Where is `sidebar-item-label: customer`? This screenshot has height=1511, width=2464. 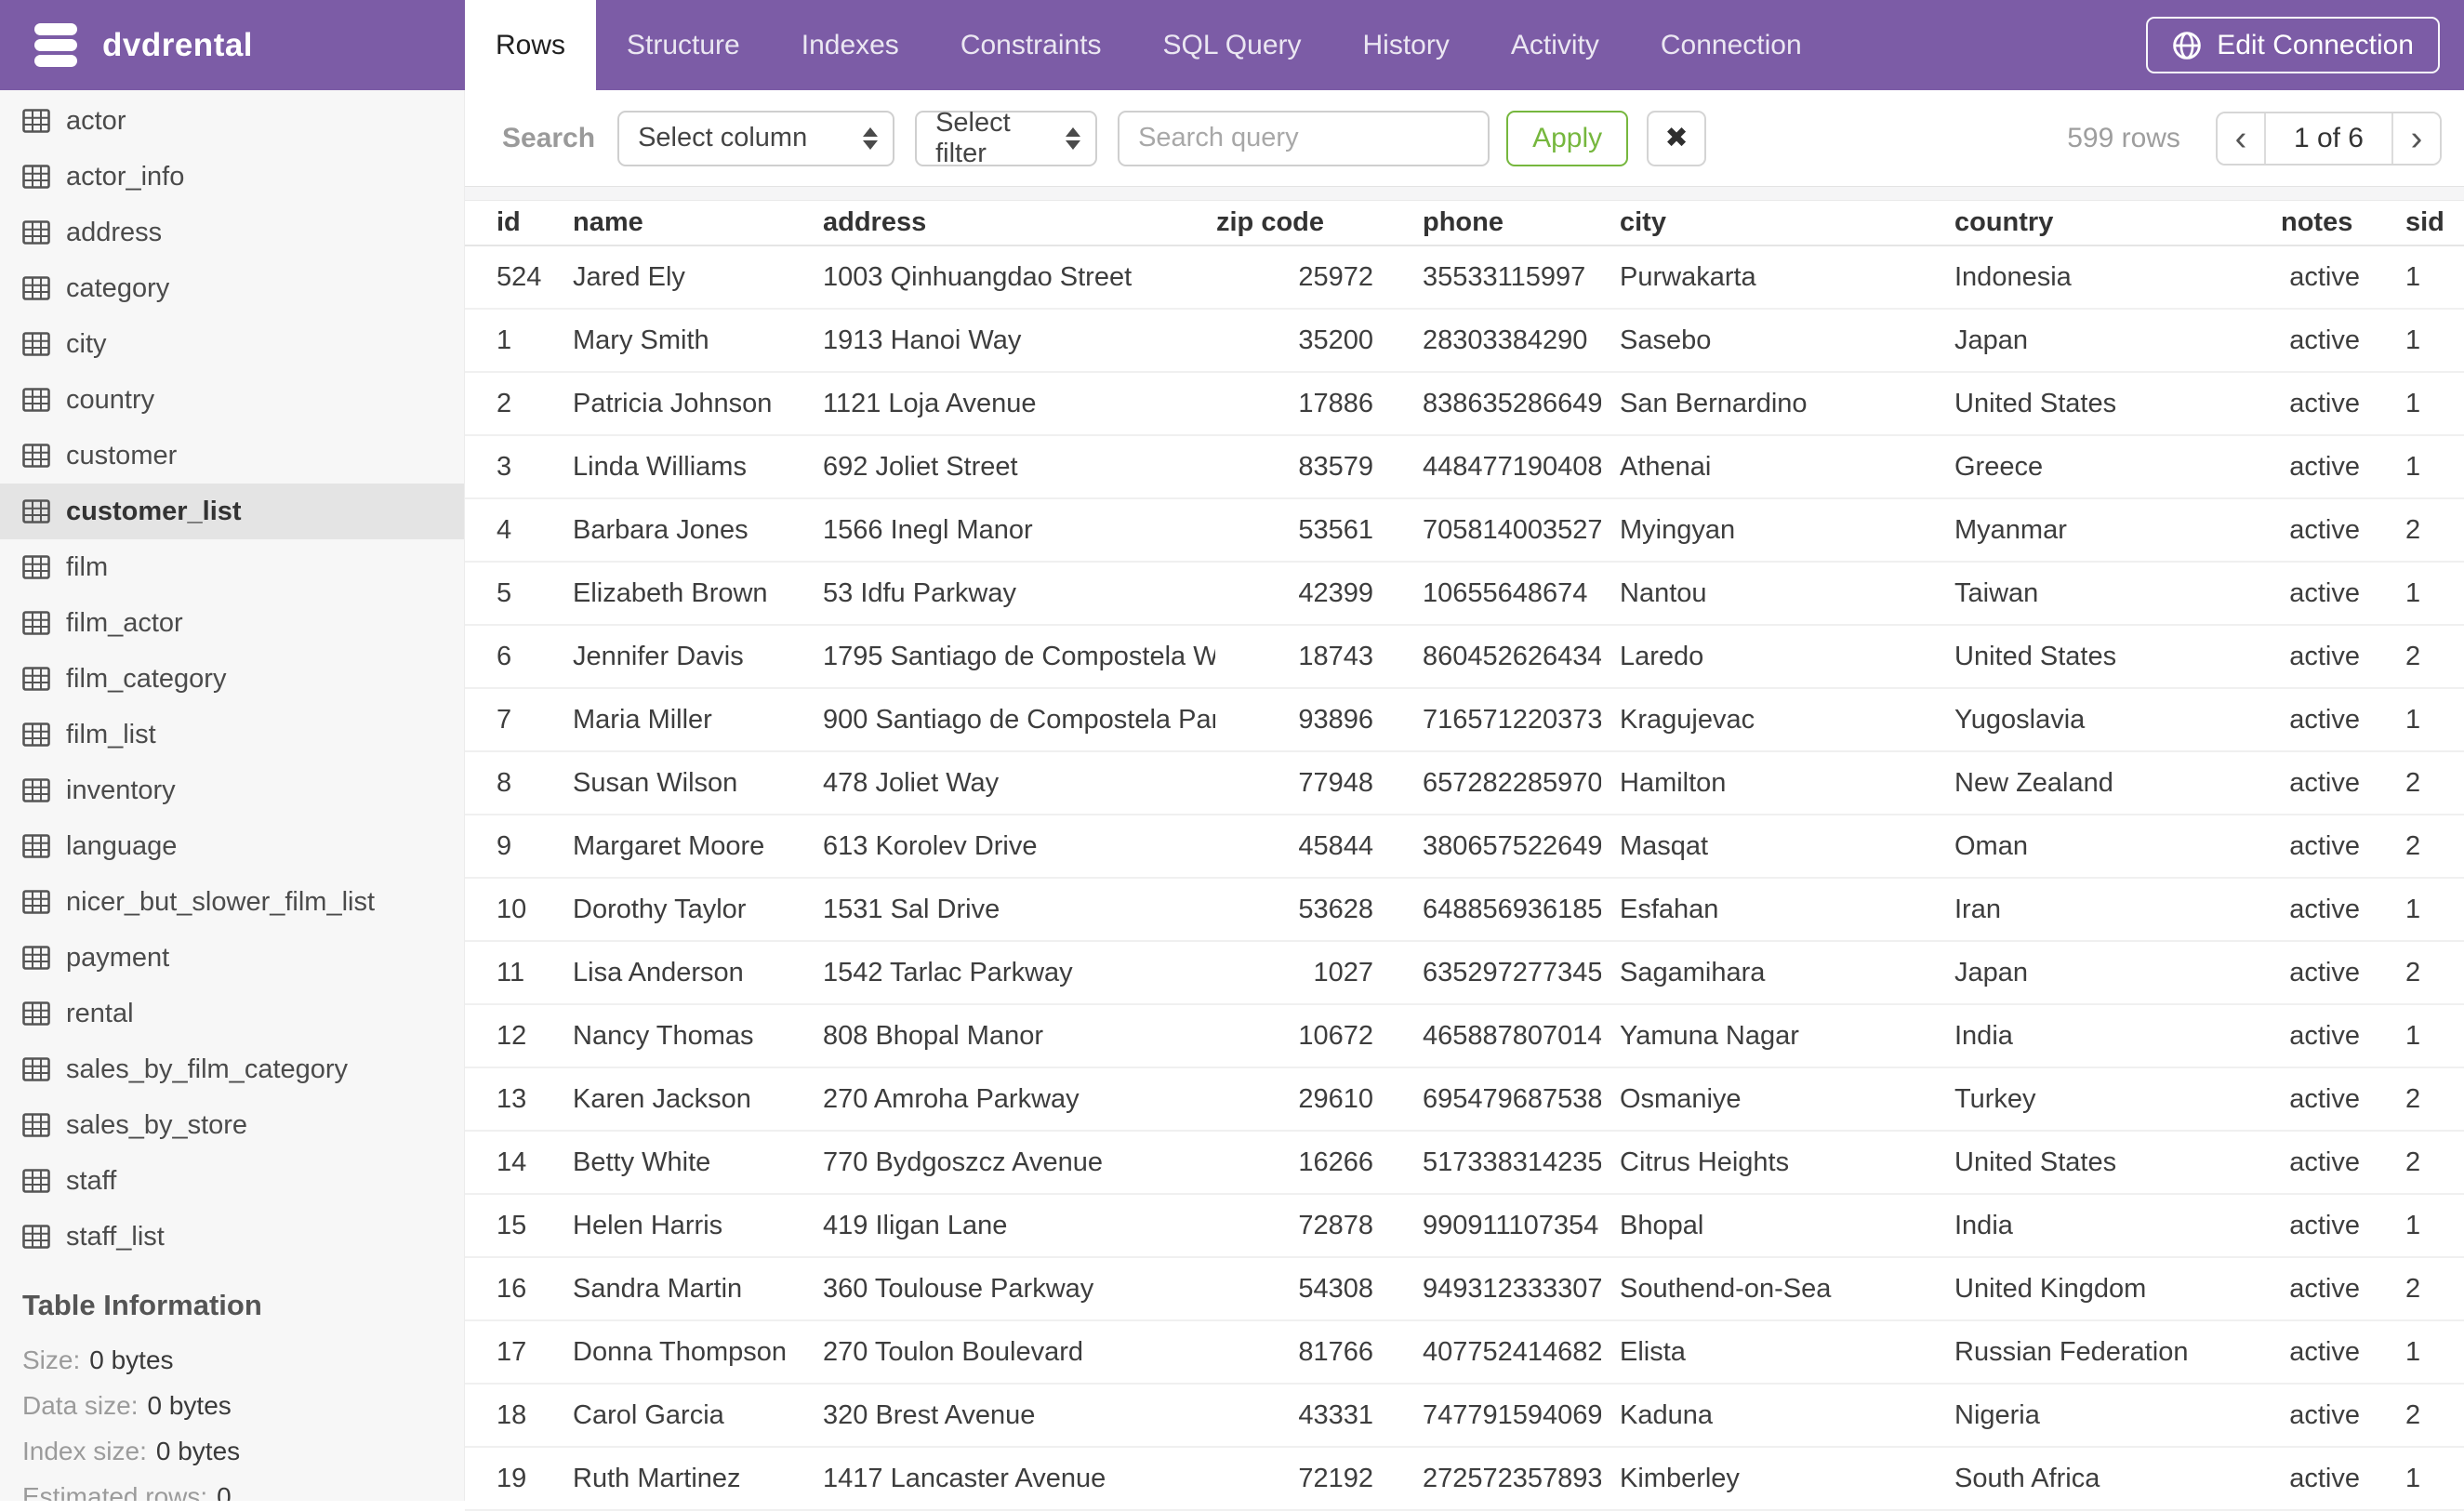
sidebar-item-label: customer is located at coordinates (121, 456).